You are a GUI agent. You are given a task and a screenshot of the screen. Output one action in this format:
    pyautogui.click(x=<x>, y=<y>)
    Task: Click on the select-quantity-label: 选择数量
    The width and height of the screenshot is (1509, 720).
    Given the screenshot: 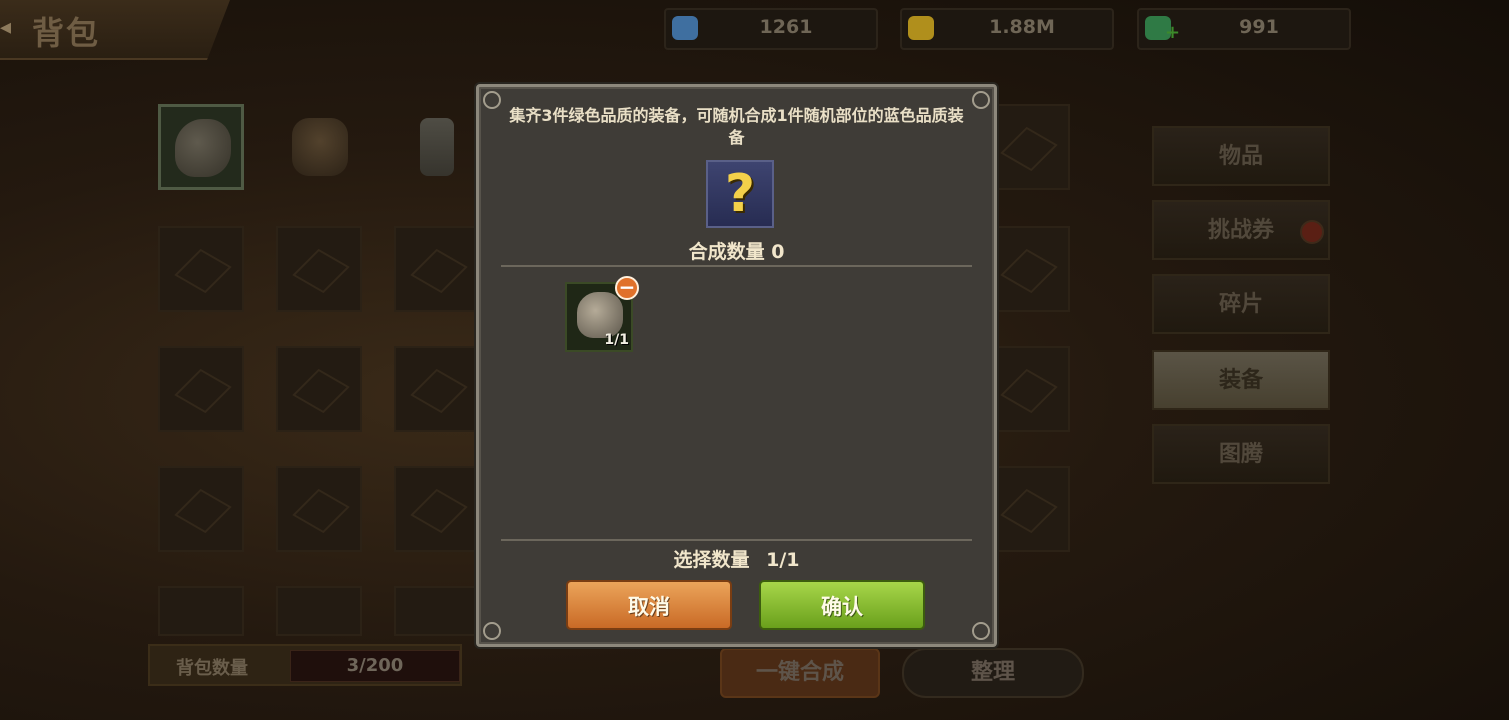 What is the action you would take?
    pyautogui.click(x=711, y=560)
    